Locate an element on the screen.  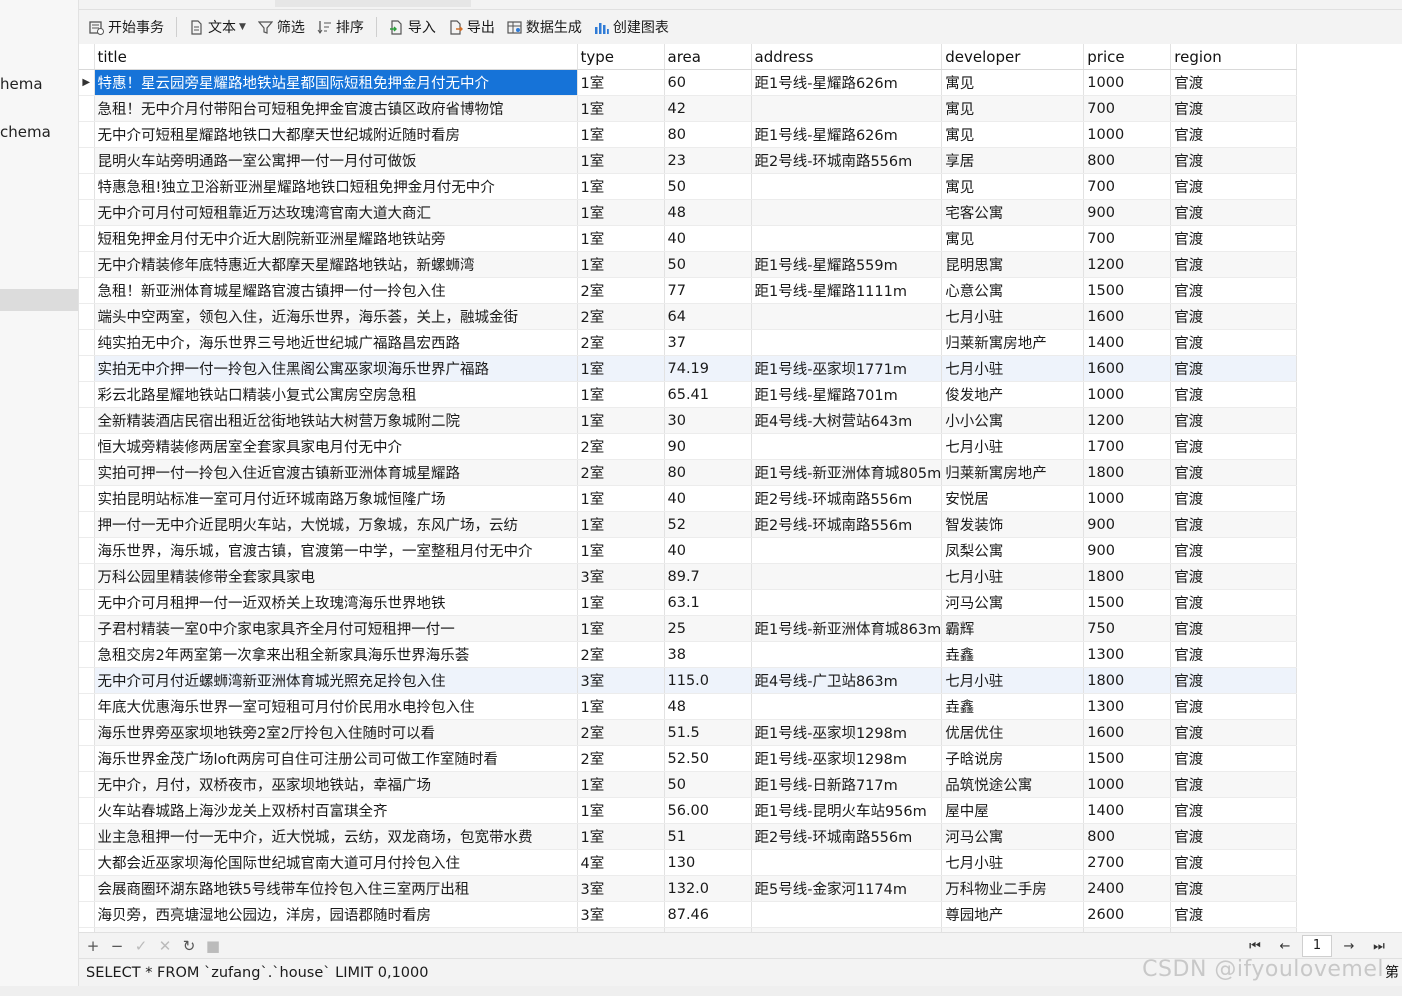
refresh-icon: ↻ is located at coordinates (189, 946).